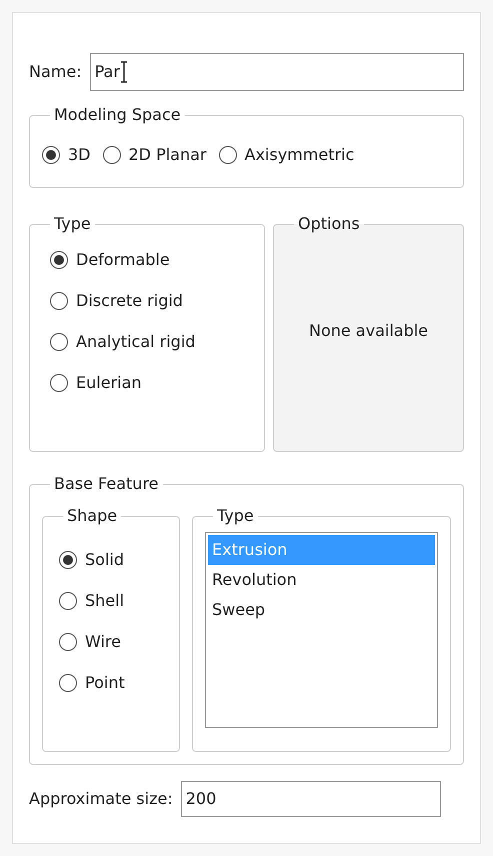  I want to click on group-title: Base Feature, so click(106, 484).